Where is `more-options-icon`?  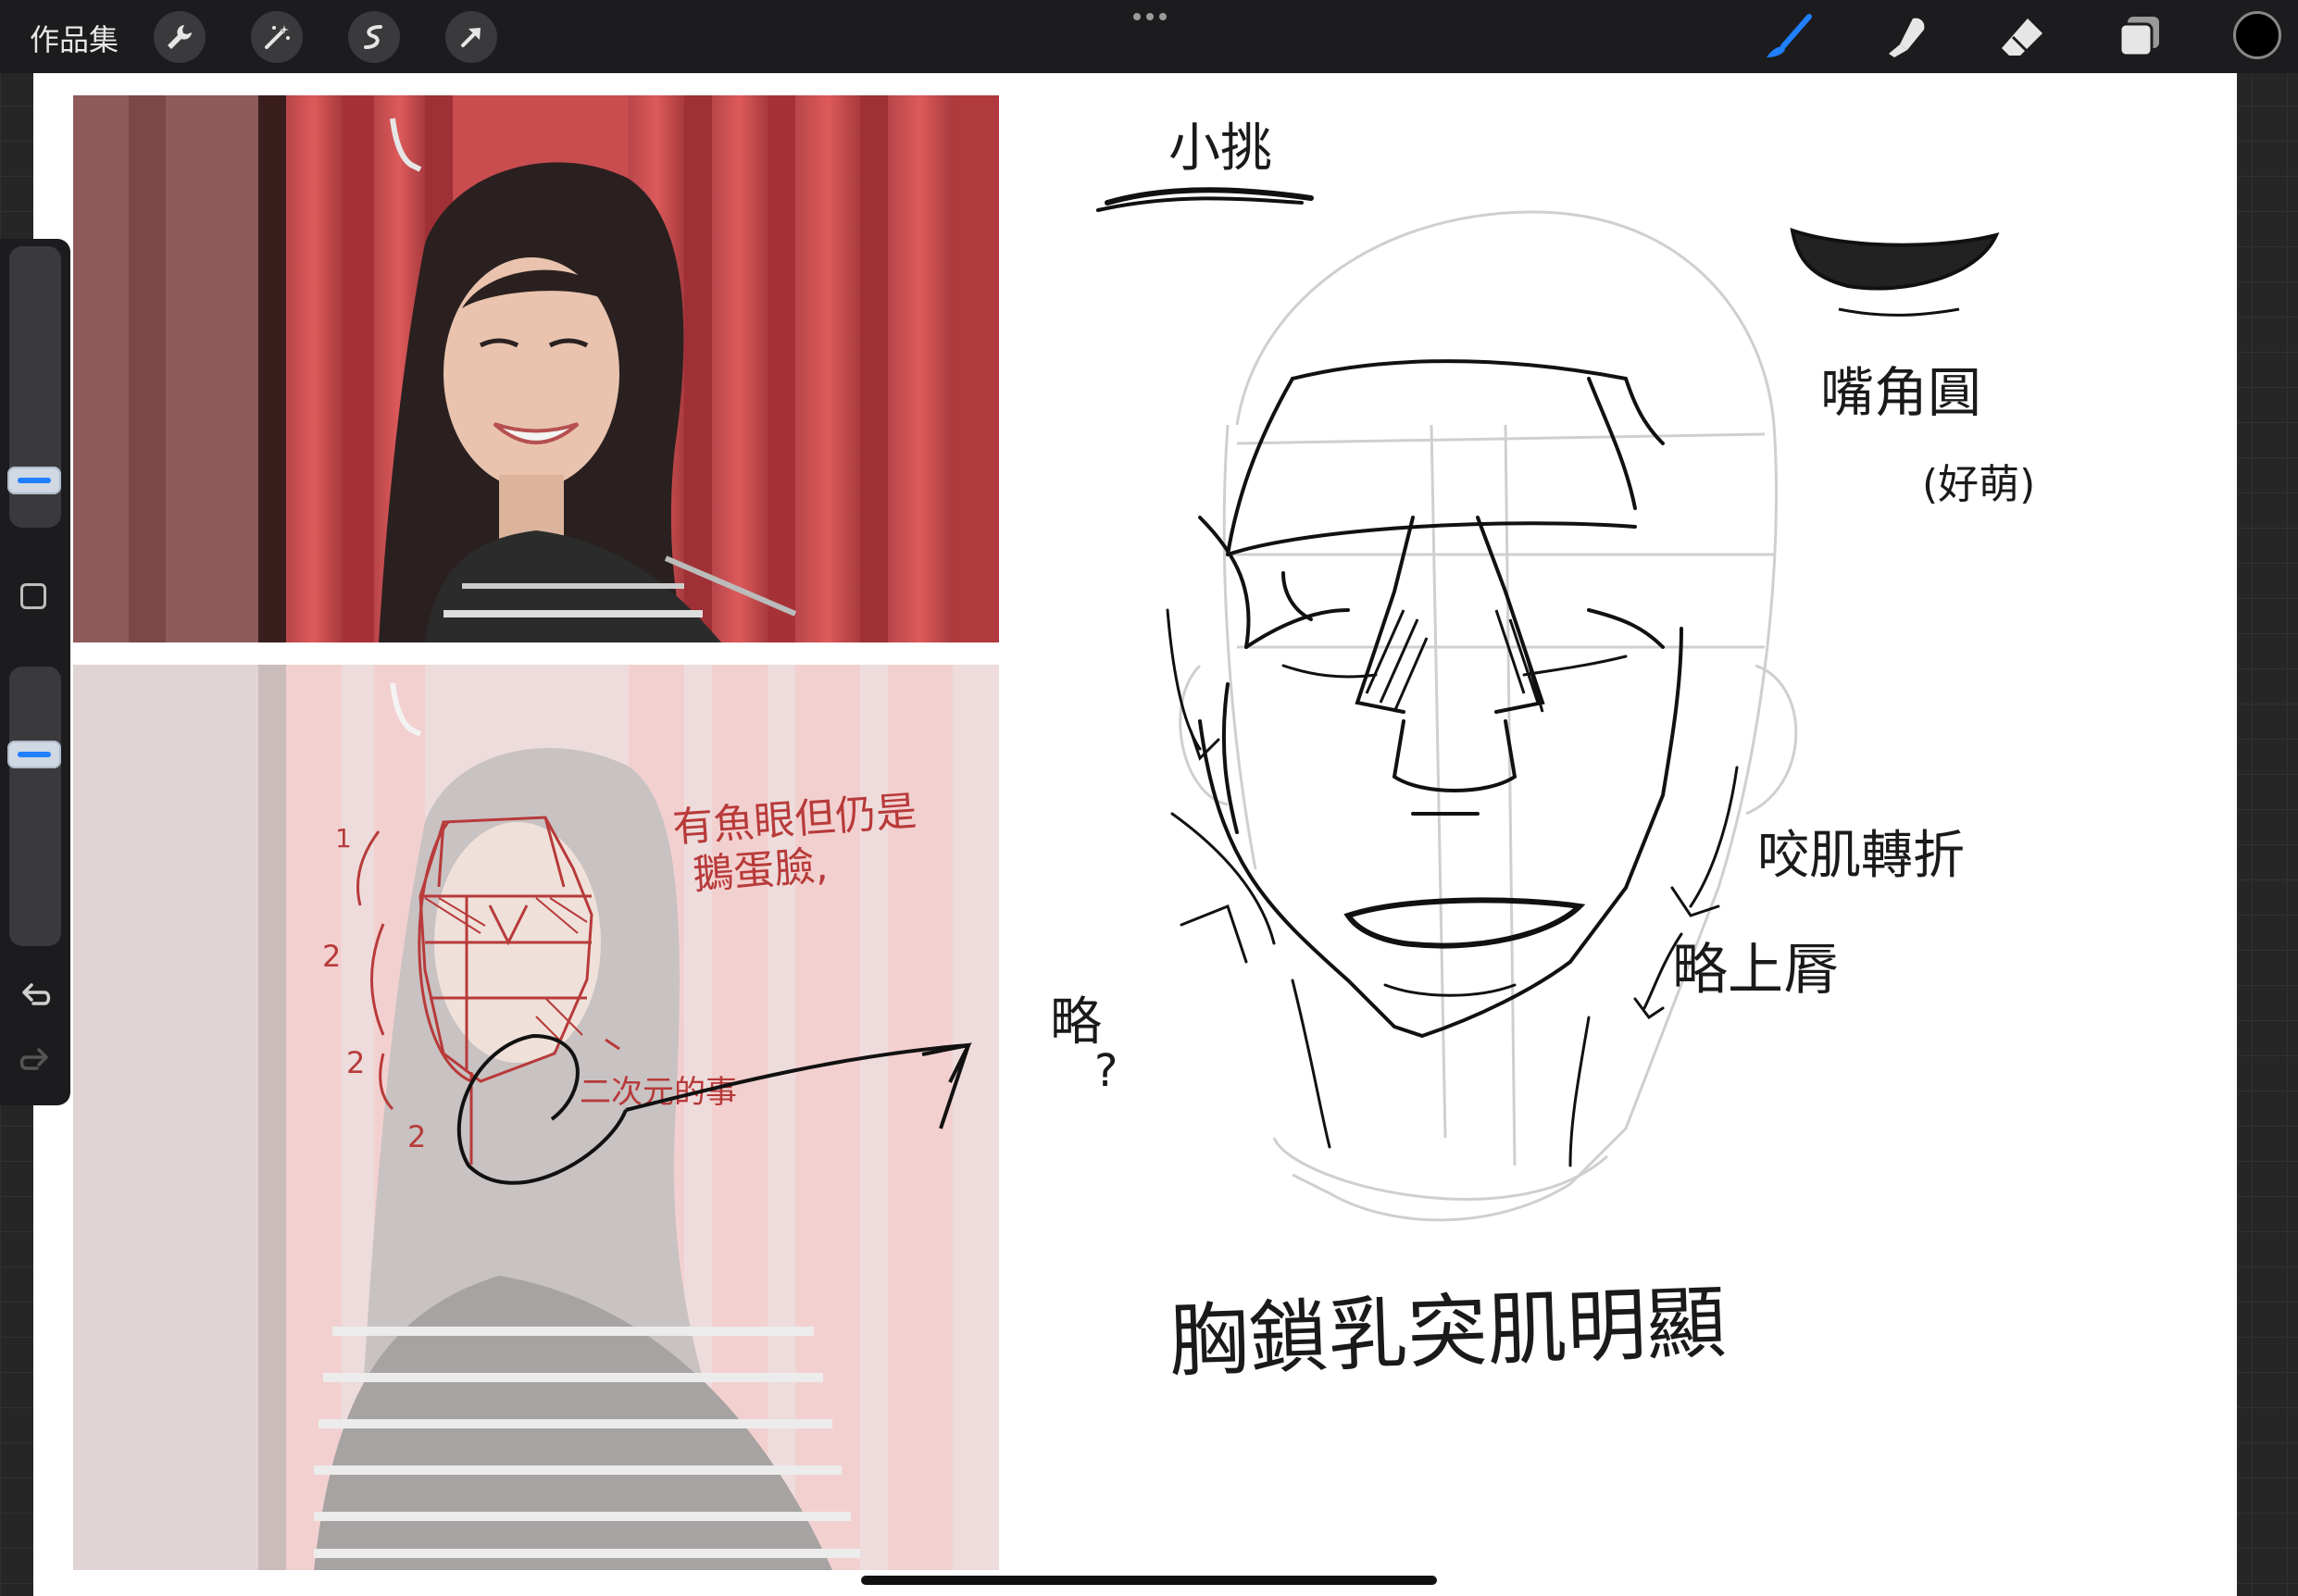
more-options-icon is located at coordinates (1149, 18).